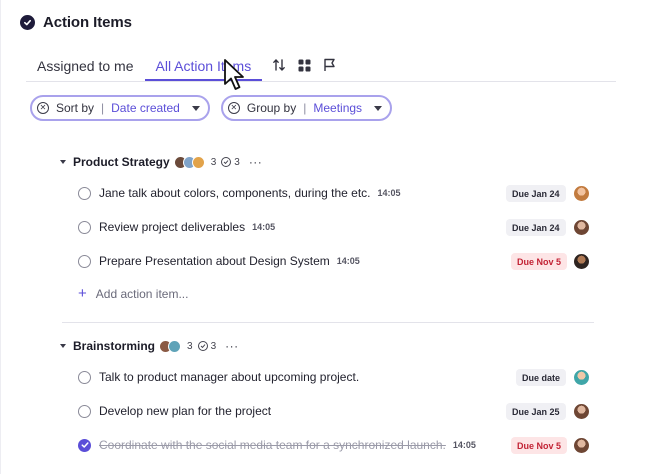 The width and height of the screenshot is (656, 474). I want to click on sort-by-chip: ✕ Sort by | Date created, so click(120, 108).